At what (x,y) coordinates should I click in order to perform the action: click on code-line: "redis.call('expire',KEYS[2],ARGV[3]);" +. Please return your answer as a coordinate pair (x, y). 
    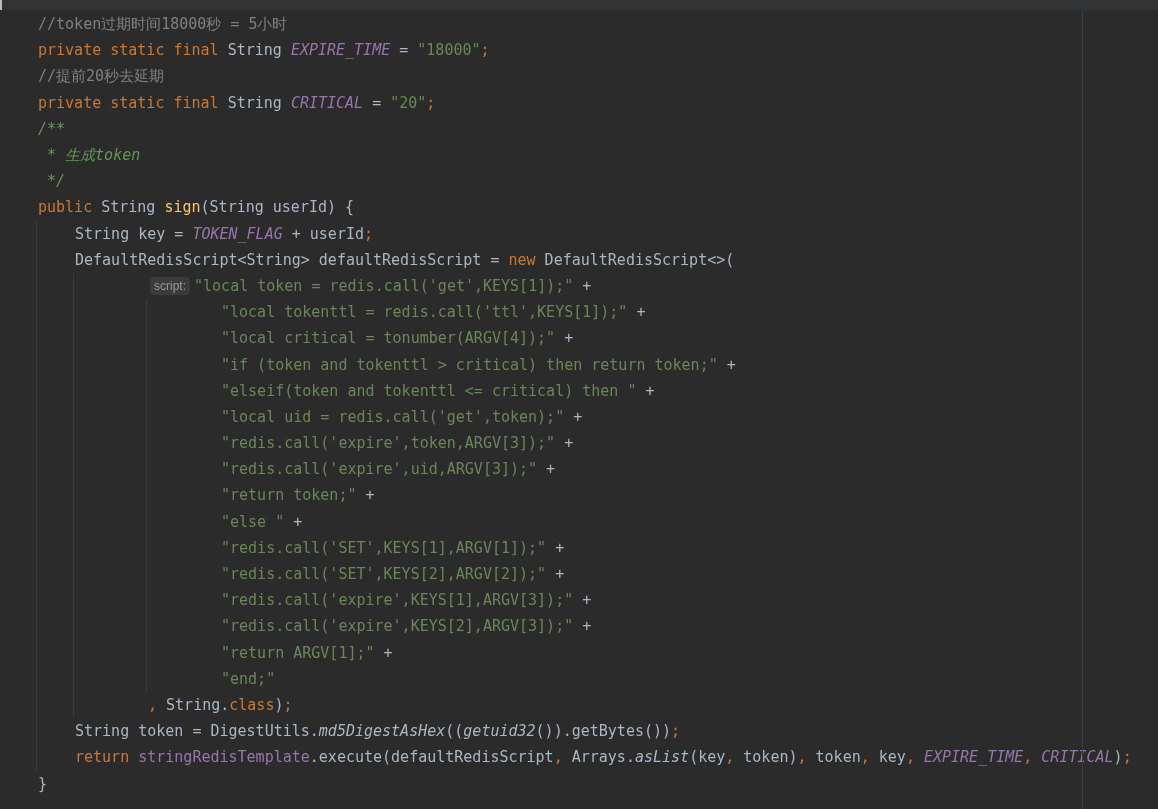
    Looking at the image, I should click on (406, 626).